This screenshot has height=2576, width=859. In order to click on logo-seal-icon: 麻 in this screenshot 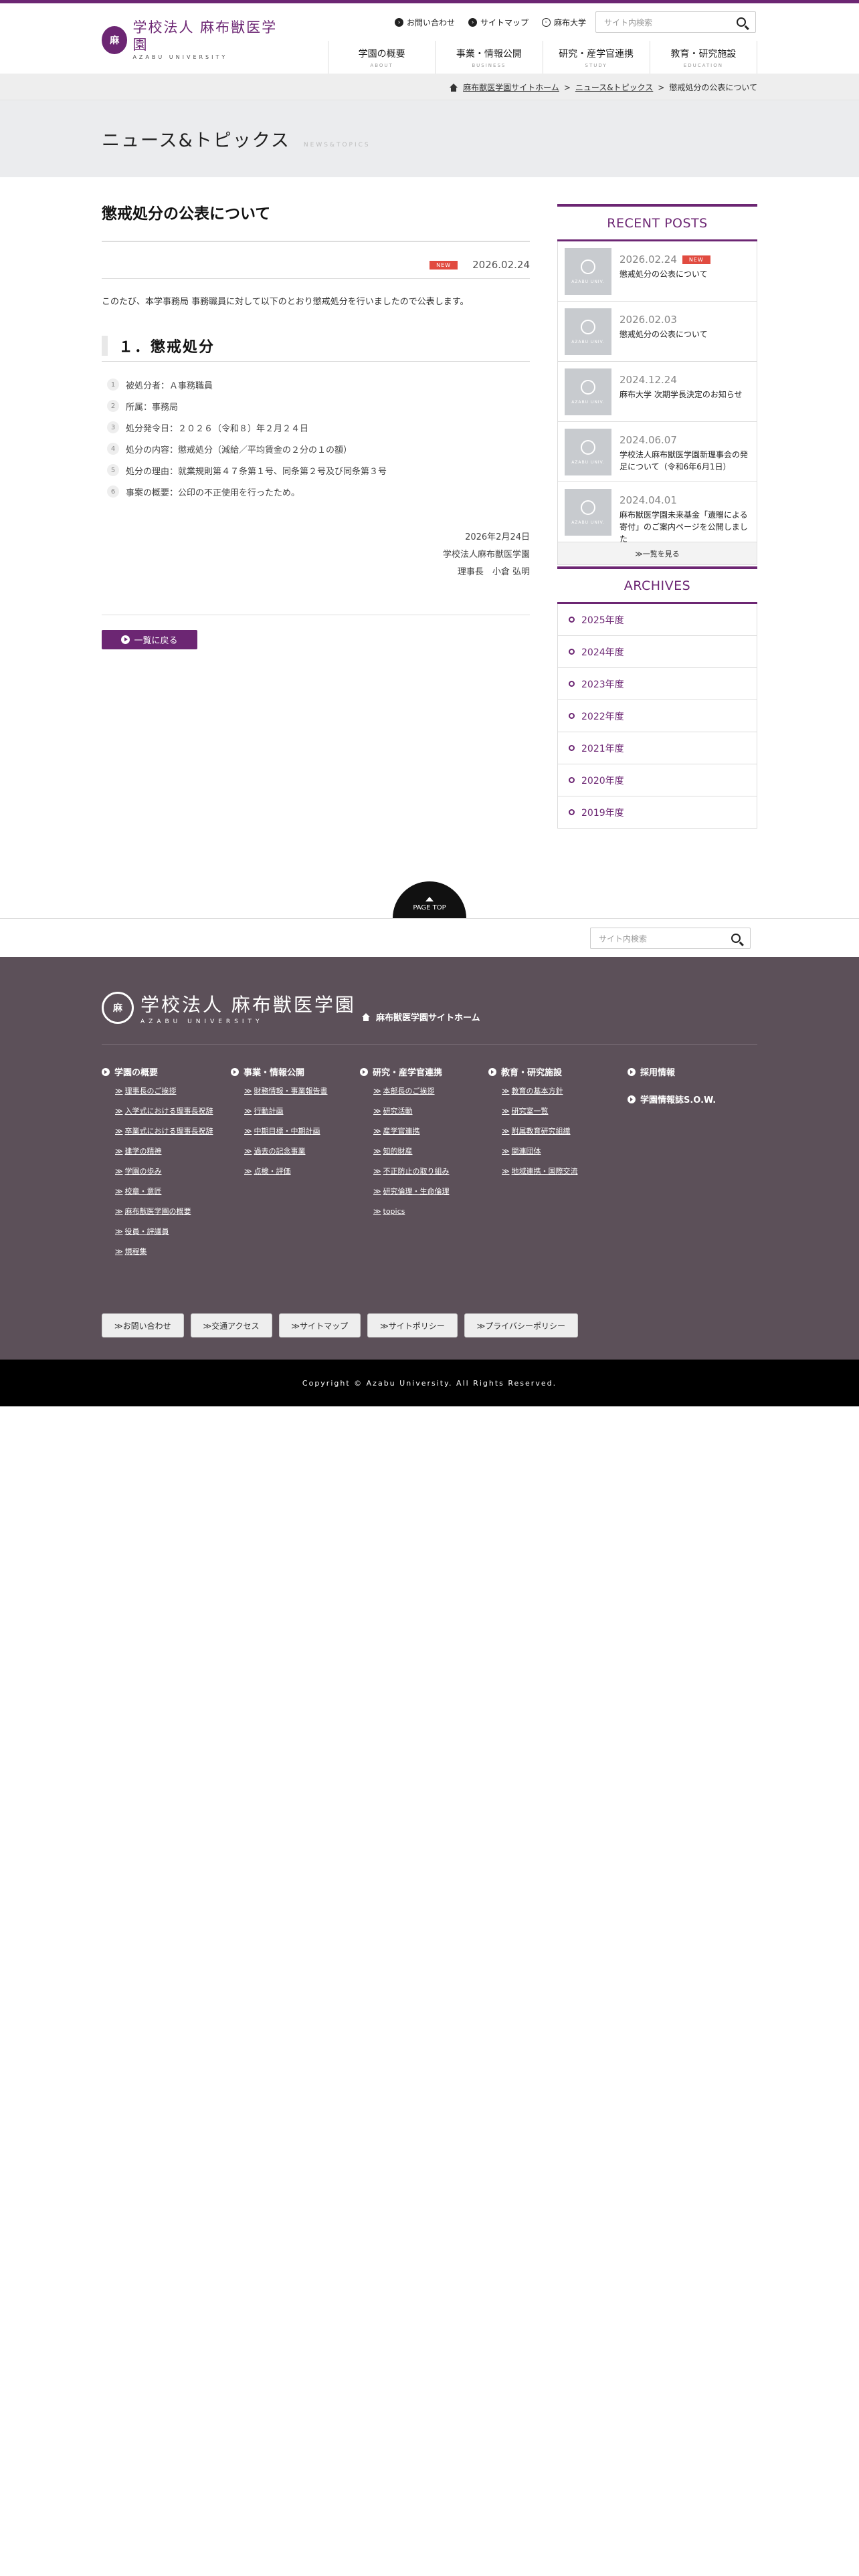, I will do `click(118, 1008)`.